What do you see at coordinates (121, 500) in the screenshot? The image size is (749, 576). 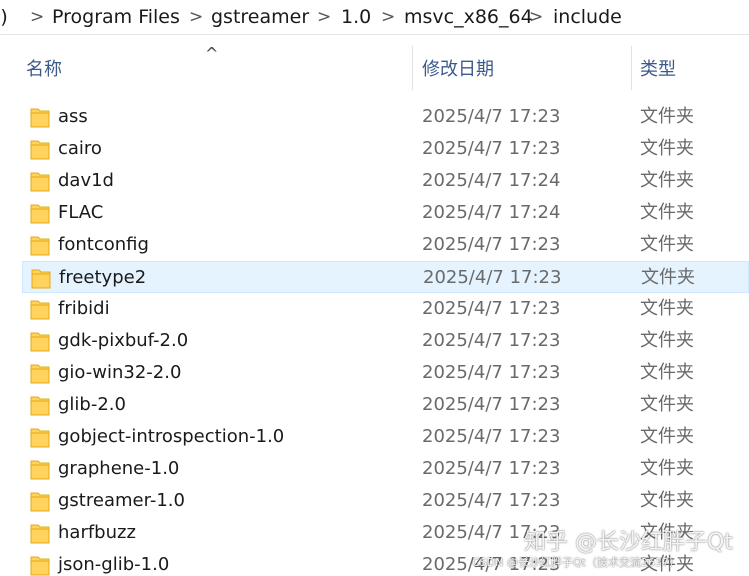 I see `file-name: gstreamer-1.0` at bounding box center [121, 500].